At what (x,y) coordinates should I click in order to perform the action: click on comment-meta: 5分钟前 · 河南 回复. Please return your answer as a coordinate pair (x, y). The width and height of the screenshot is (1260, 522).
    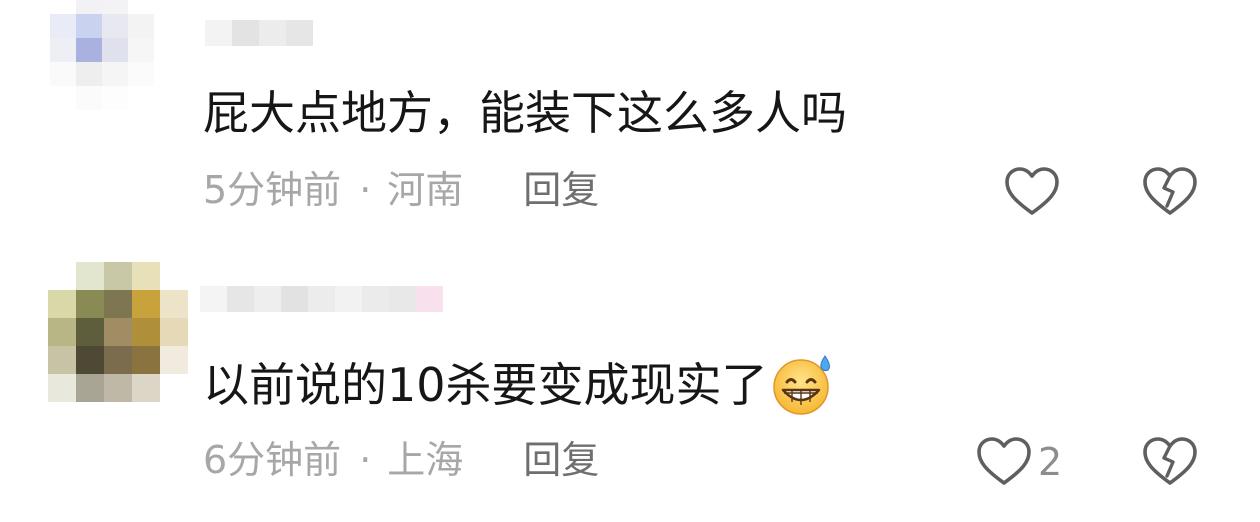
    Looking at the image, I should click on (401, 190).